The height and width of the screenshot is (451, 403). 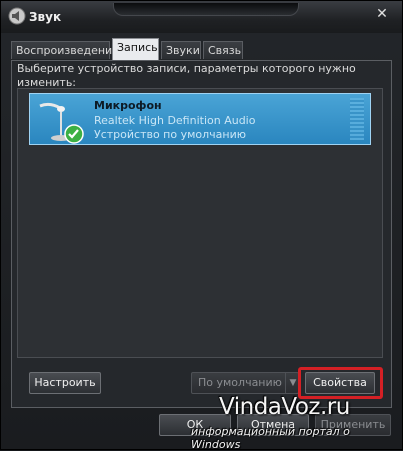 What do you see at coordinates (245, 383) in the screenshot?
I see `set-default-button: По умолчанию` at bounding box center [245, 383].